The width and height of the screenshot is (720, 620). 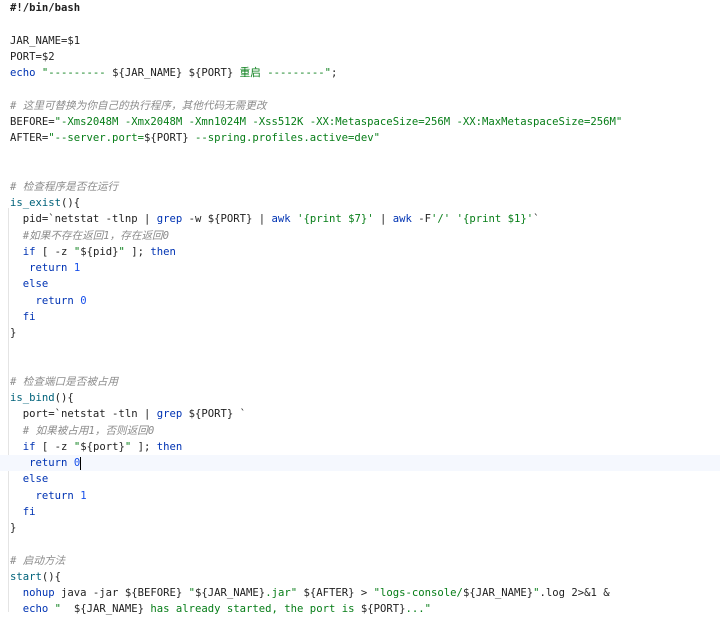 I want to click on code-token: #!/bin/bash, so click(x=45, y=8).